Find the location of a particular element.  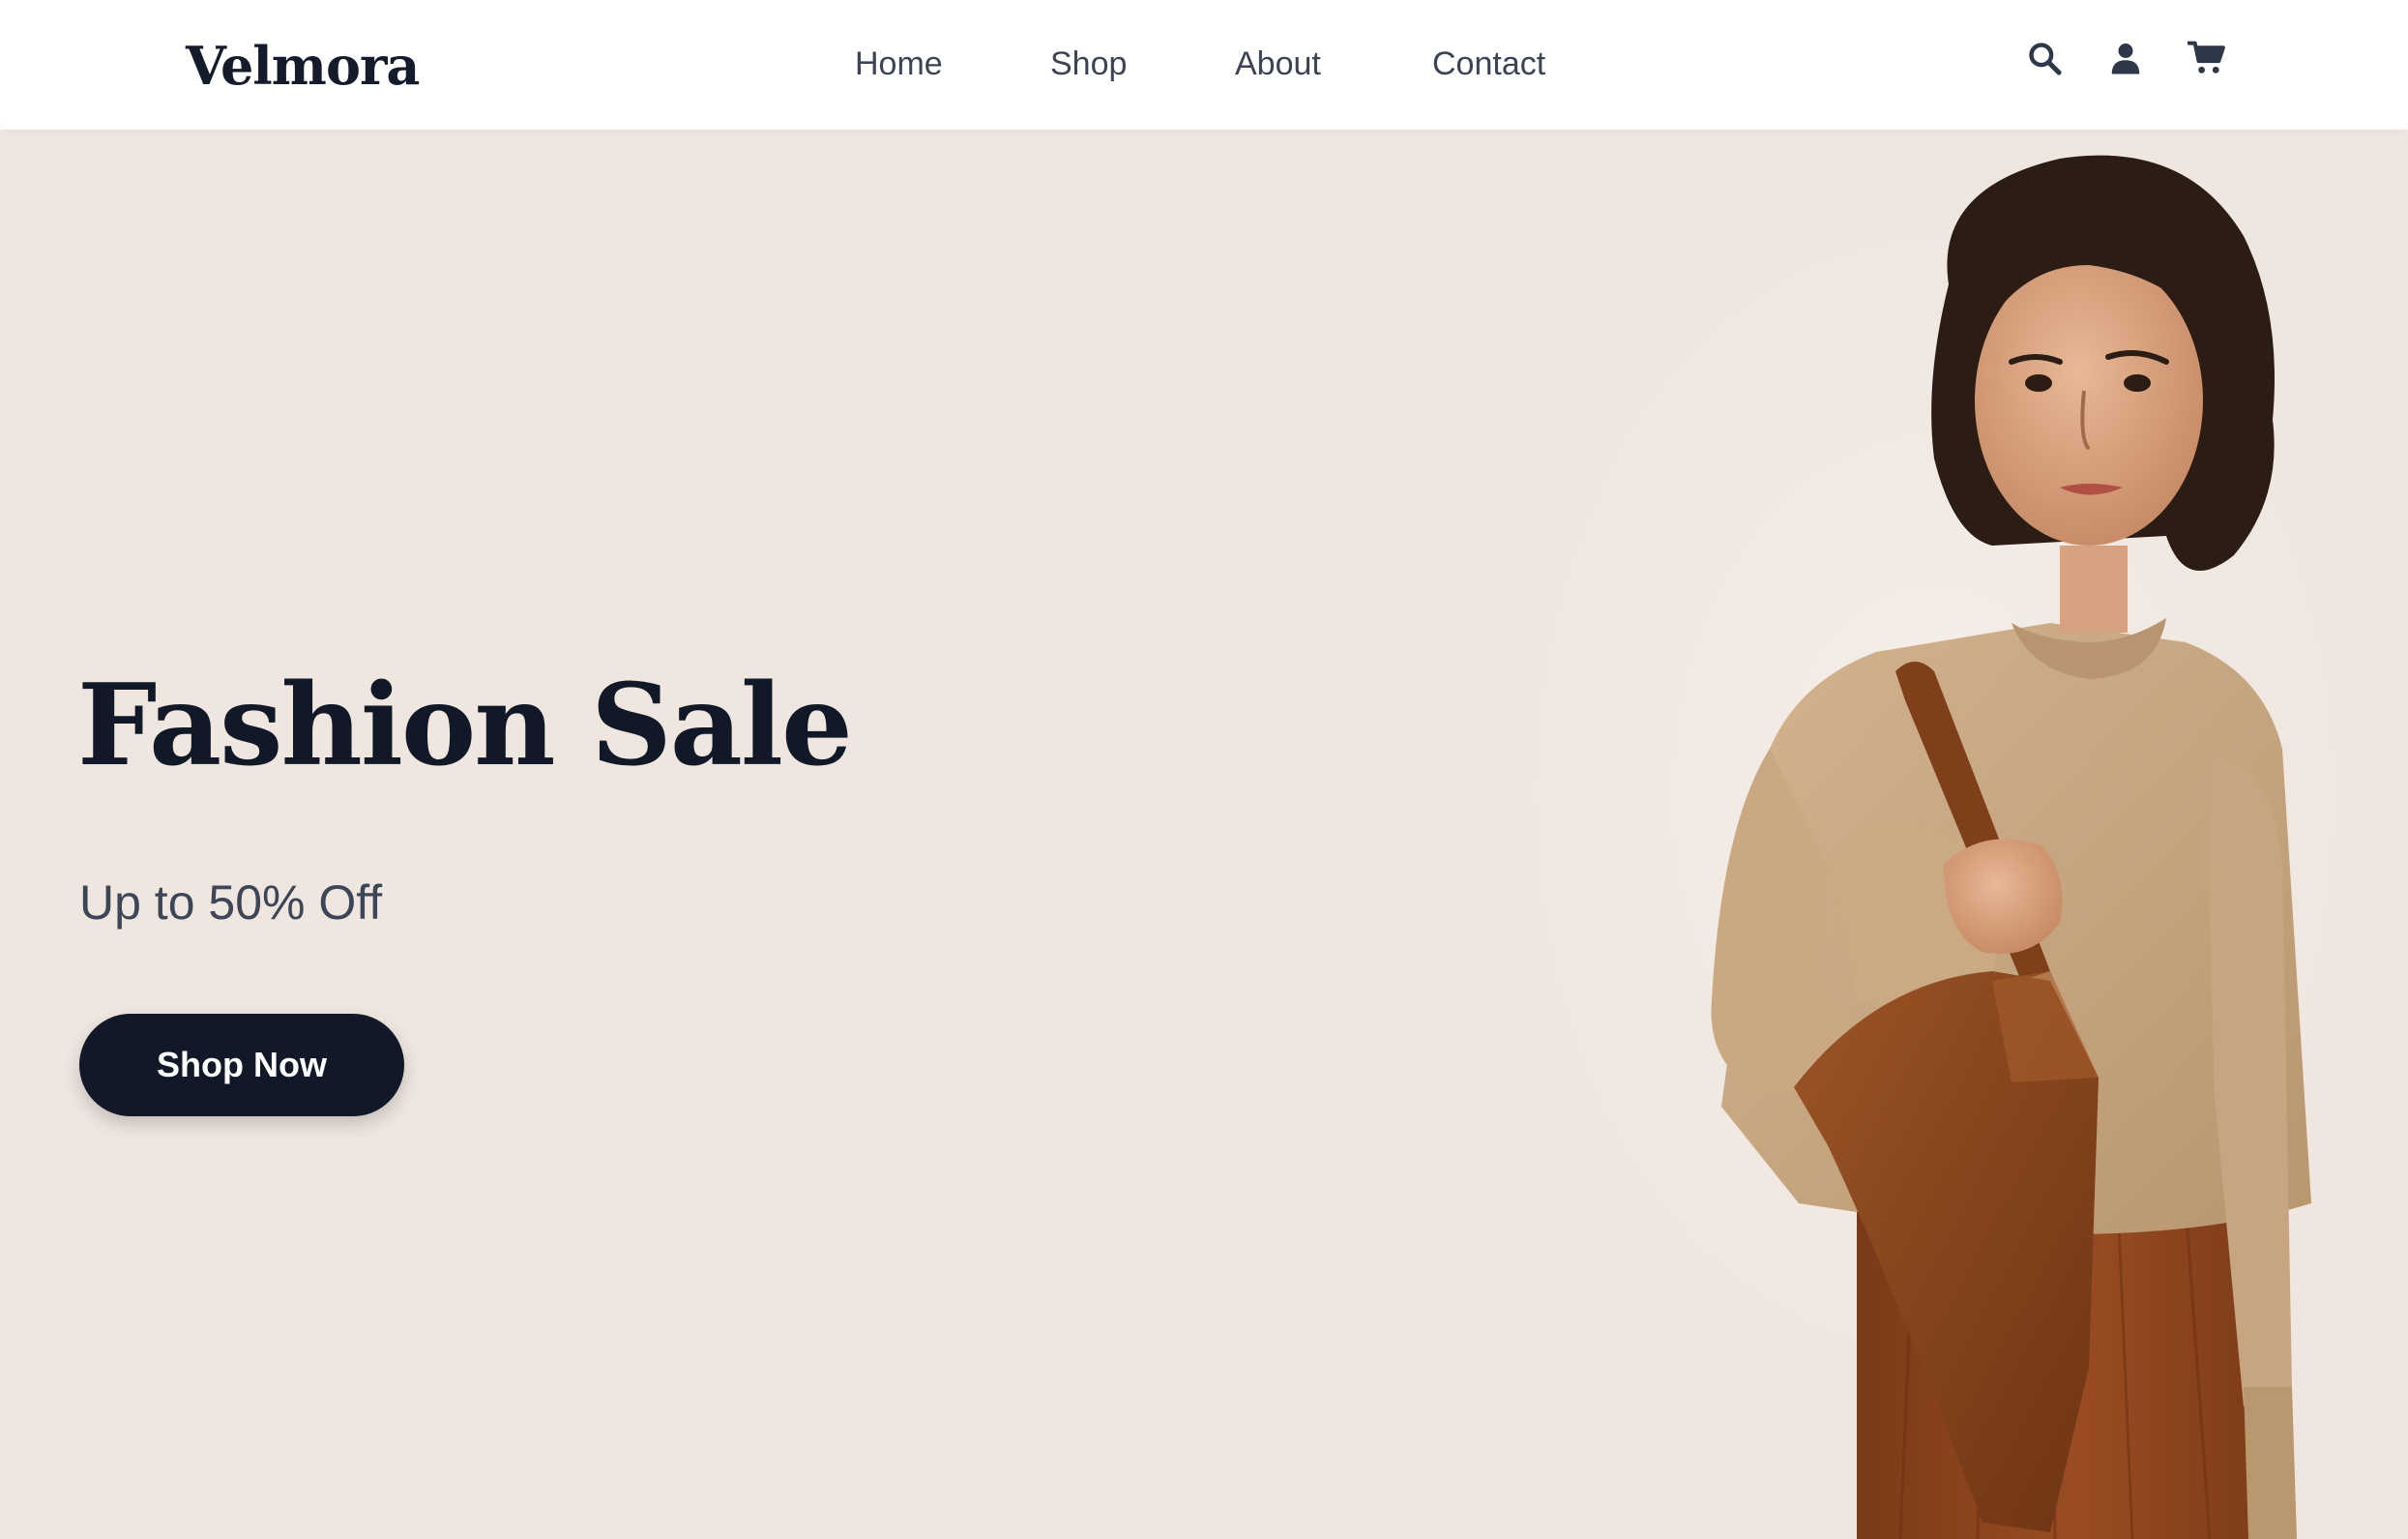

nav-link-contact: Contact is located at coordinates (1488, 64).